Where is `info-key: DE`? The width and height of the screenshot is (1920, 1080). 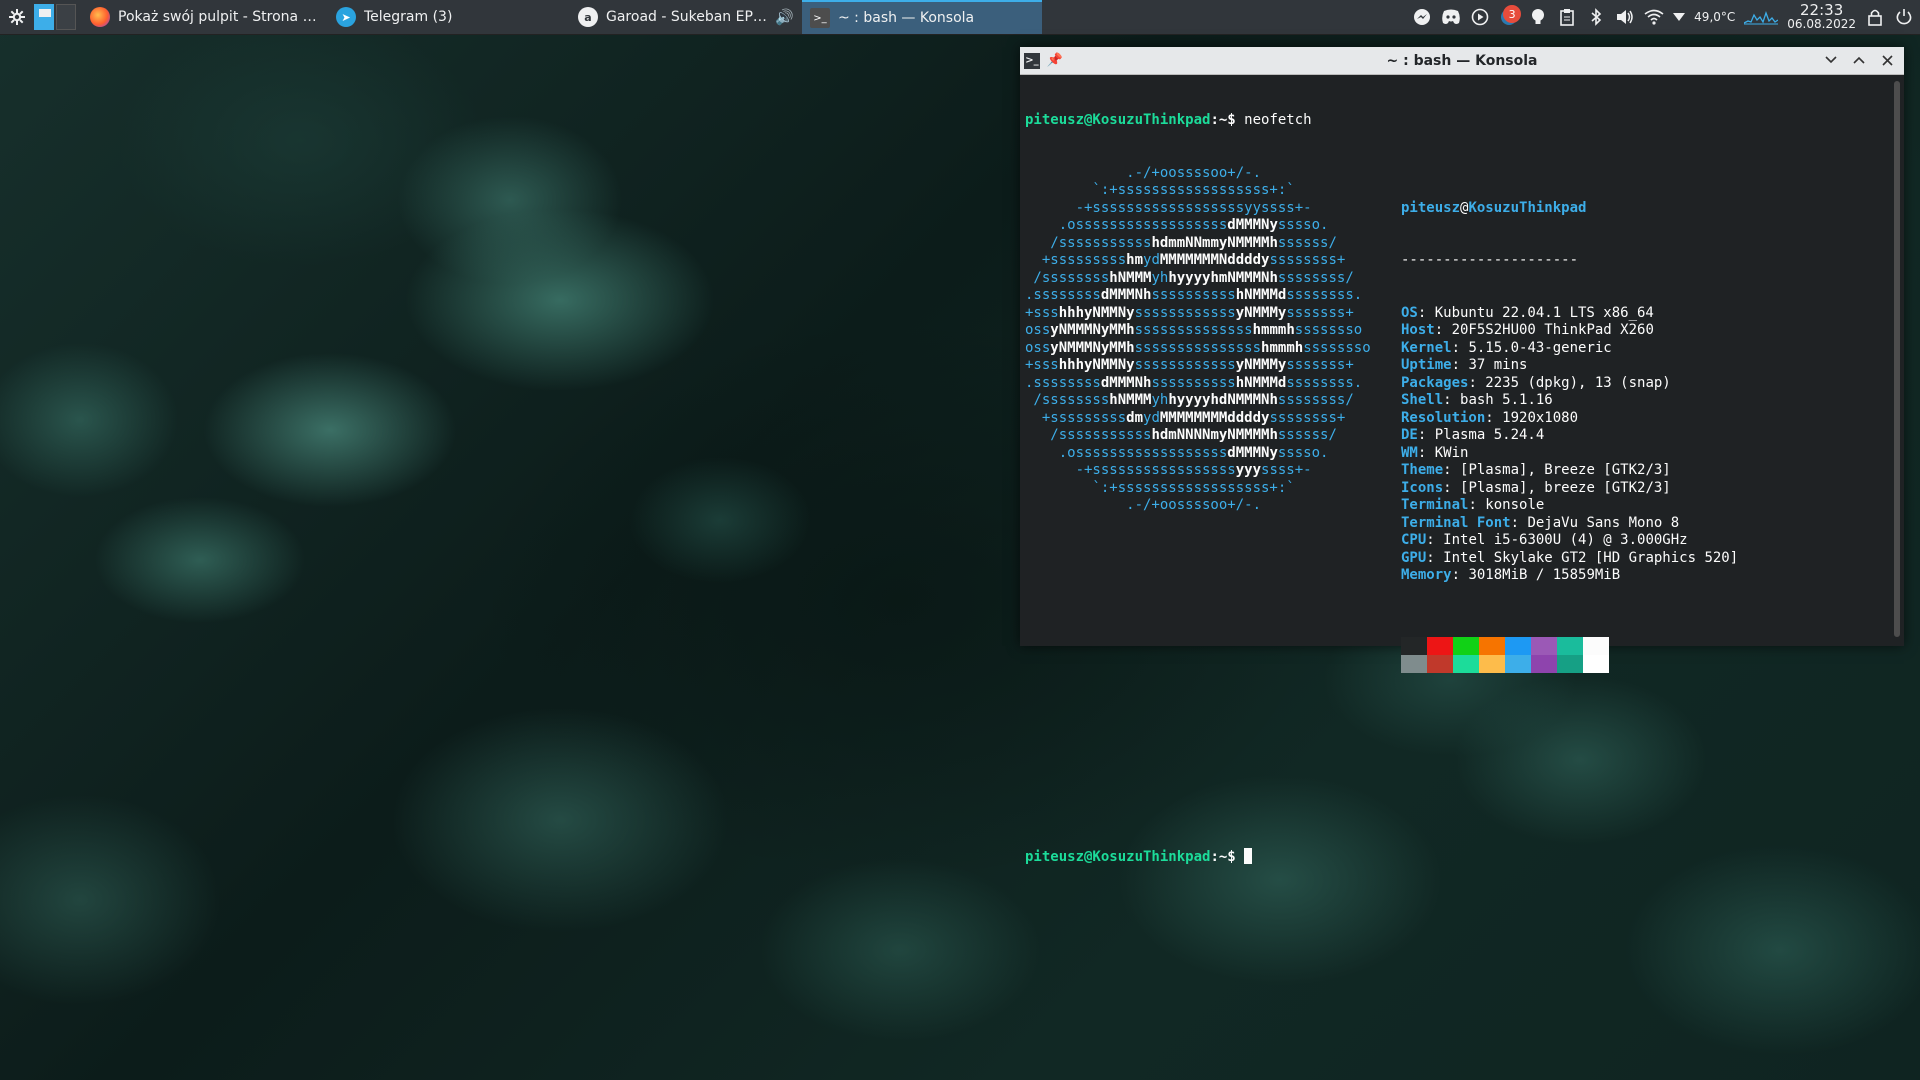 info-key: DE is located at coordinates (1409, 435).